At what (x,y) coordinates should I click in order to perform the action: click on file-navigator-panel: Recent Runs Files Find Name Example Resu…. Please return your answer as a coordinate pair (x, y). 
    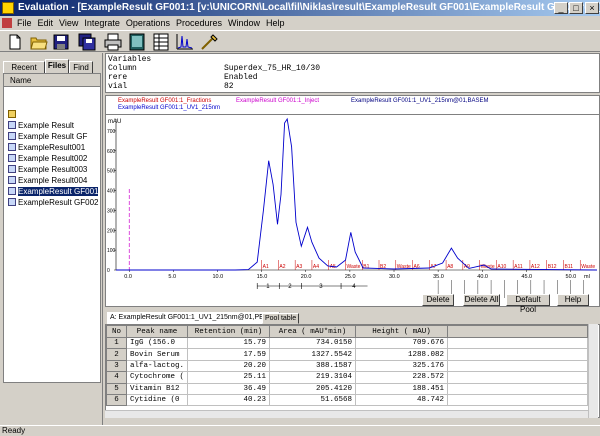
    Looking at the image, I should click on (51, 239).